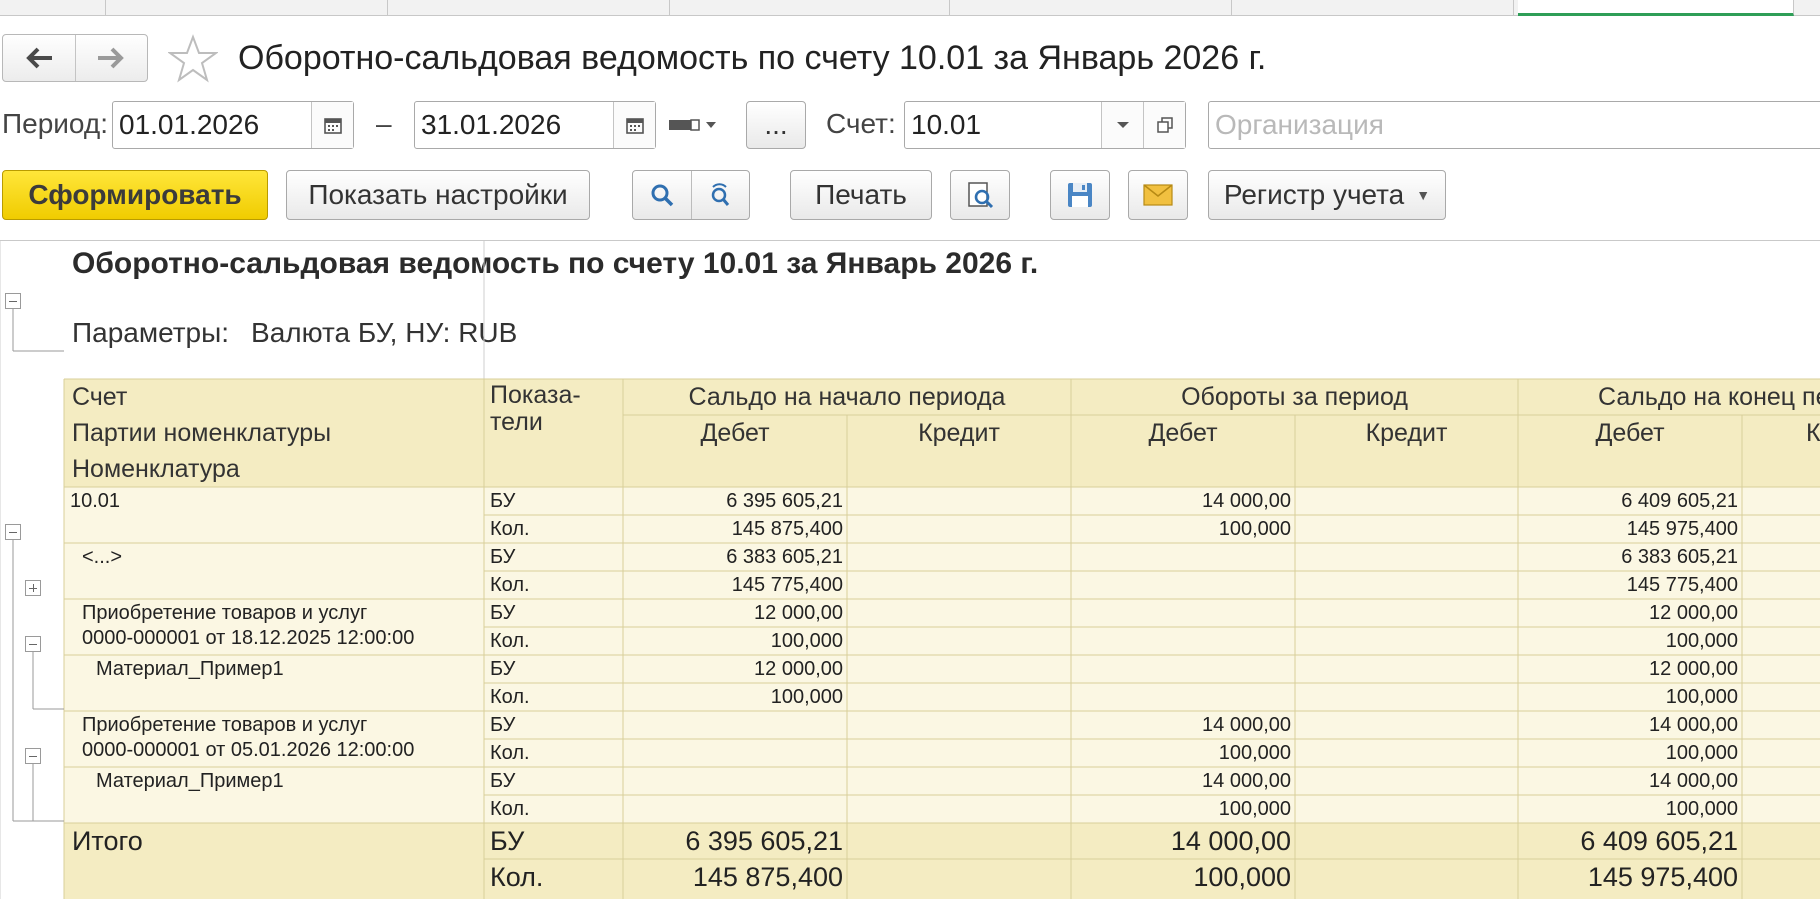 Image resolution: width=1820 pixels, height=899 pixels. I want to click on total-opening-debit: 6 395 605,21, so click(764, 841).